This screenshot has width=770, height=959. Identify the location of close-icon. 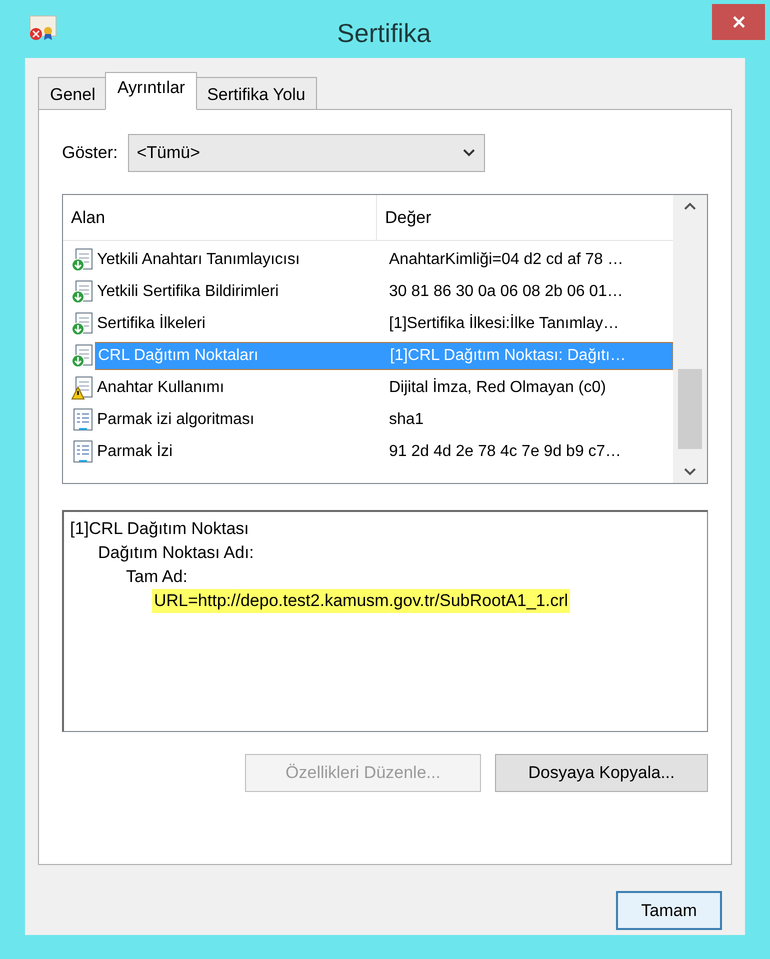
(739, 22).